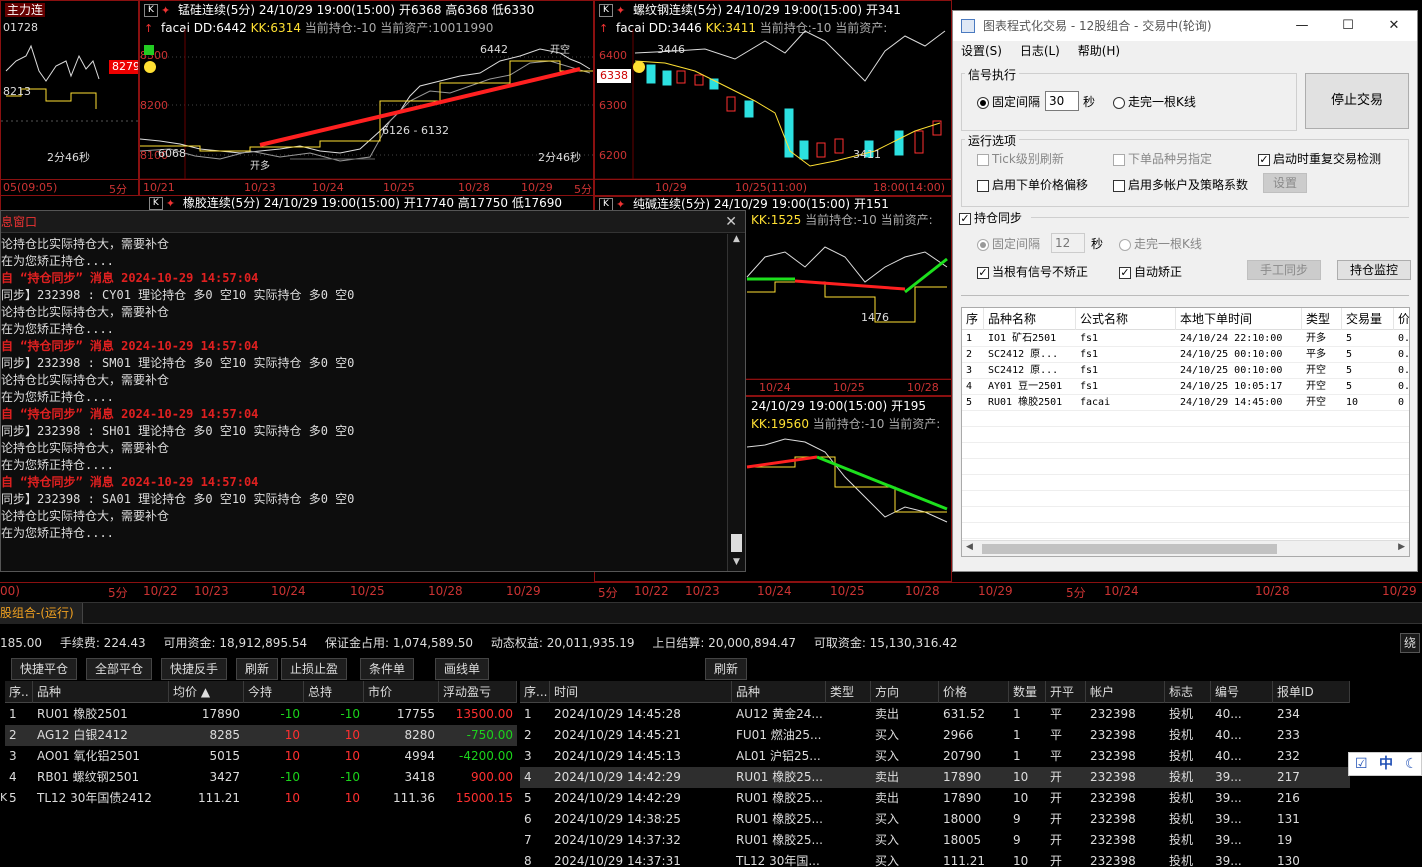 The height and width of the screenshot is (867, 1422). What do you see at coordinates (261, 714) in the screenshot?
I see `position-row: 1 RU01 橡胶2501 17890 -10 -10 17755 13500.00` at bounding box center [261, 714].